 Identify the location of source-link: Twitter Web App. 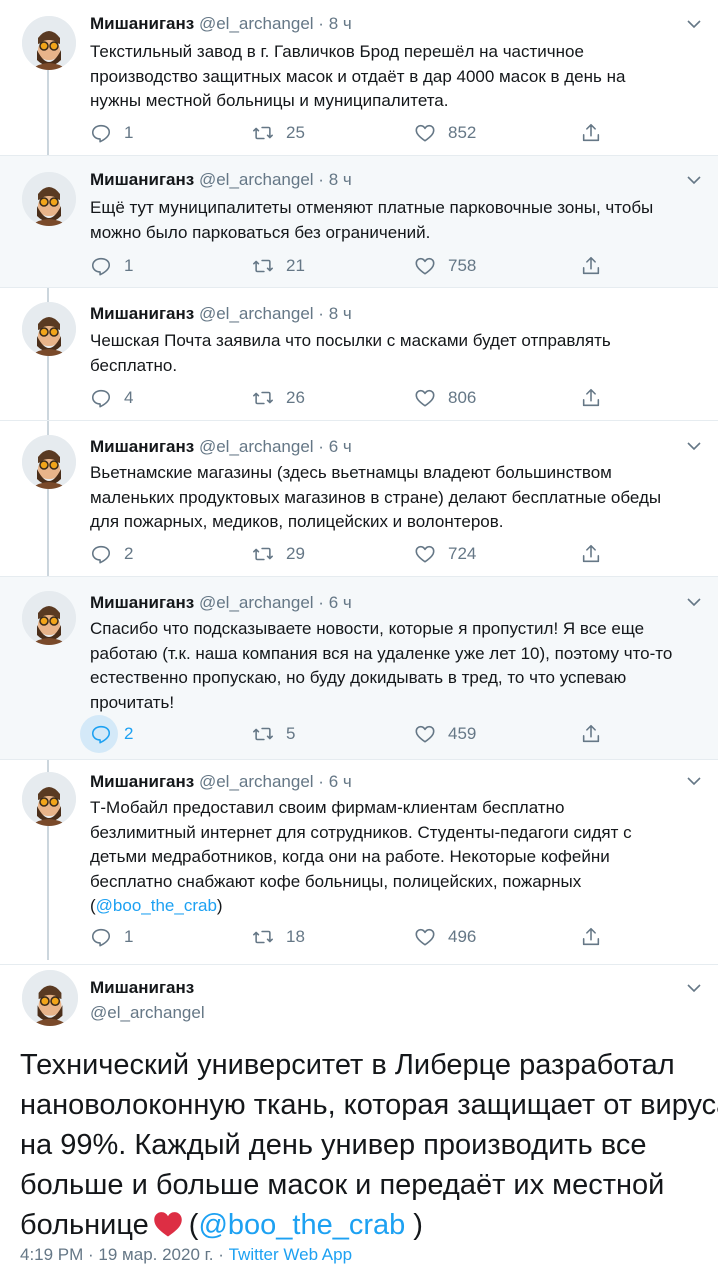
(290, 1254).